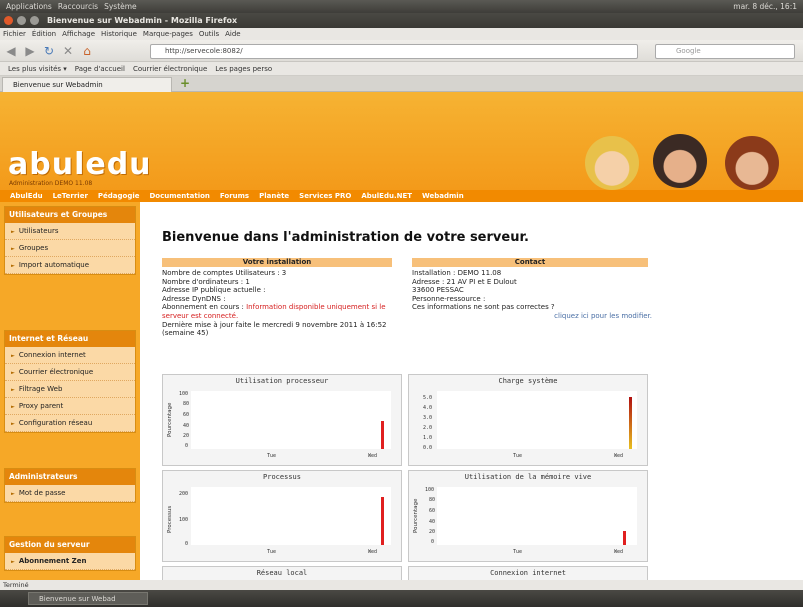 The height and width of the screenshot is (607, 803). What do you see at coordinates (34, 20) in the screenshot?
I see `maximize-window-icon` at bounding box center [34, 20].